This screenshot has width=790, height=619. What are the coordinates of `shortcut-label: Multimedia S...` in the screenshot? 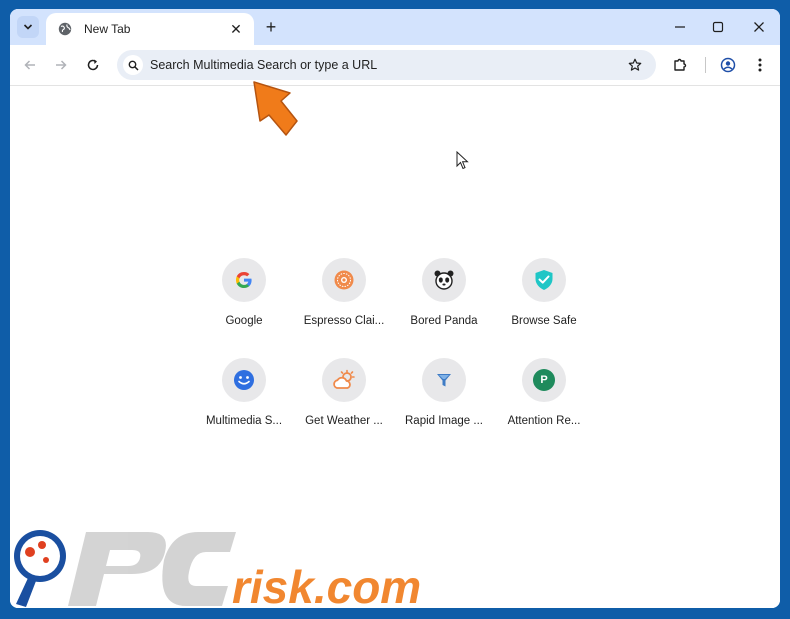 It's located at (244, 421).